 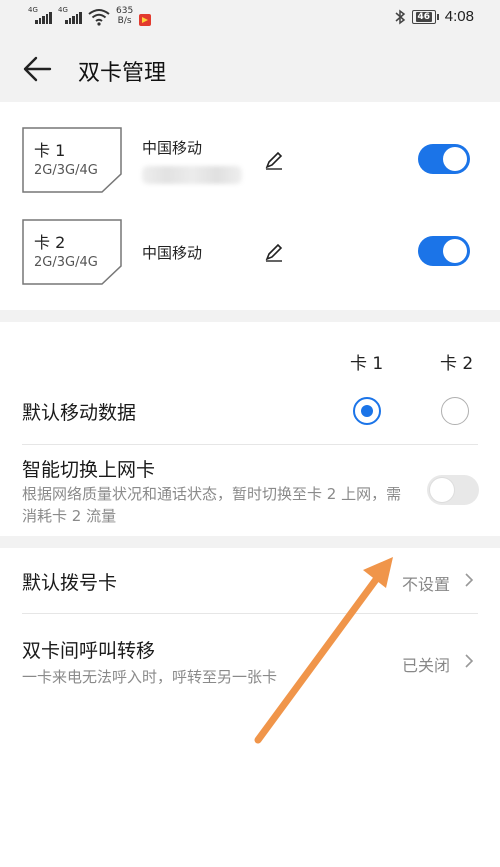 What do you see at coordinates (192, 175) in the screenshot?
I see `phone-number-redacted` at bounding box center [192, 175].